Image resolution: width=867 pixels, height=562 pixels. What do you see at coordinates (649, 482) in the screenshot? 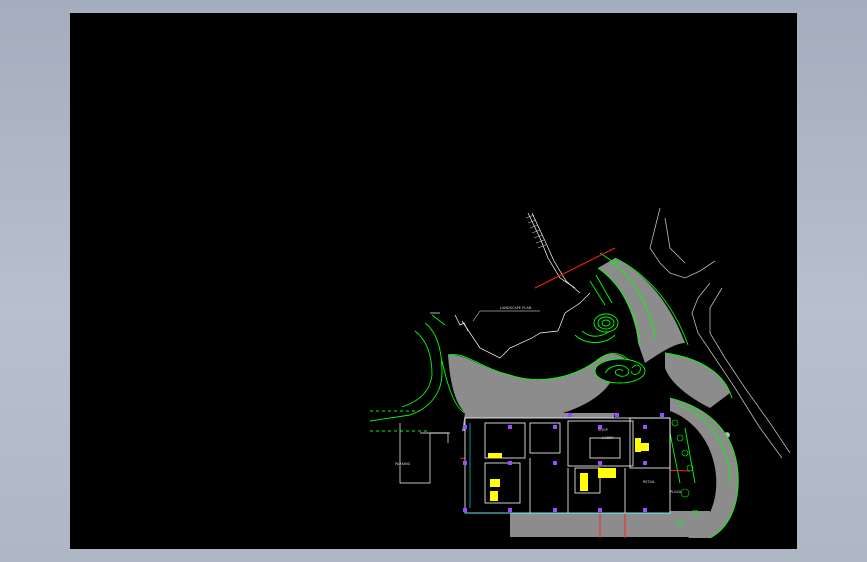
I see `room-label-retail: RETAIL` at bounding box center [649, 482].